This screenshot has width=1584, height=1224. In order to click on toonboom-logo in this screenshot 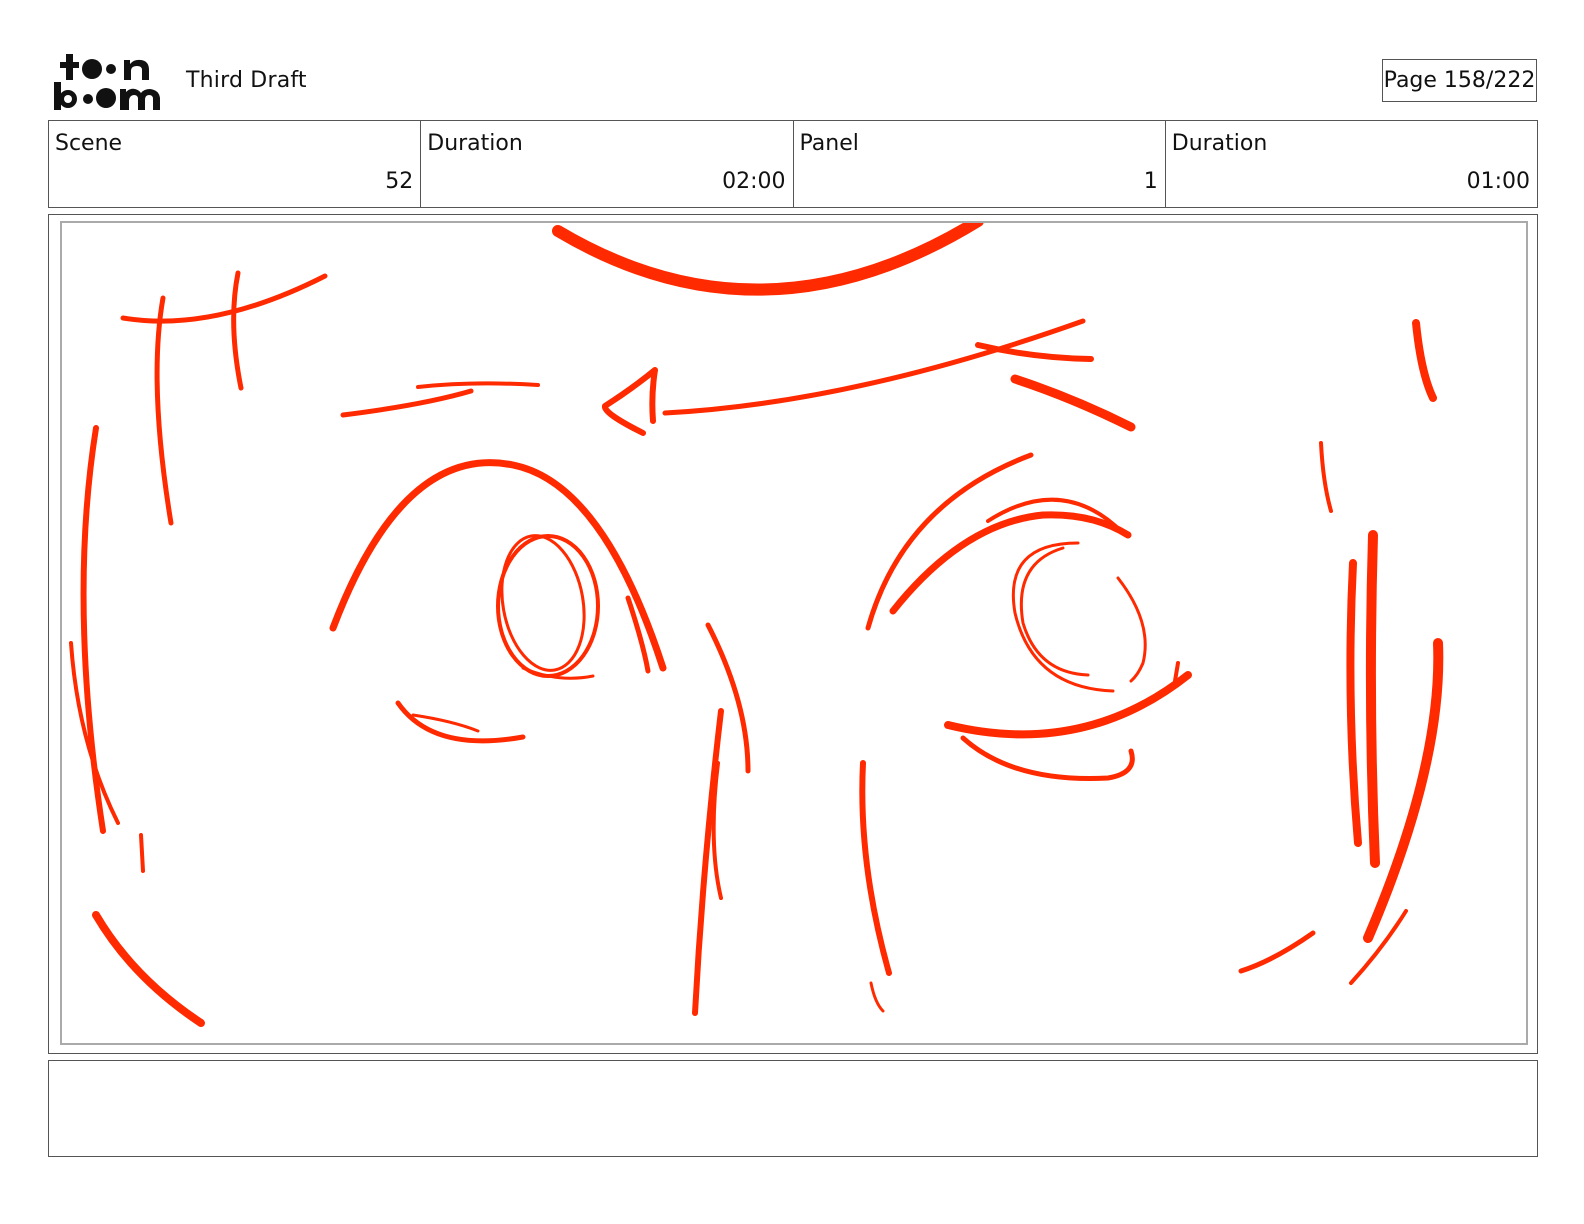, I will do `click(108, 82)`.